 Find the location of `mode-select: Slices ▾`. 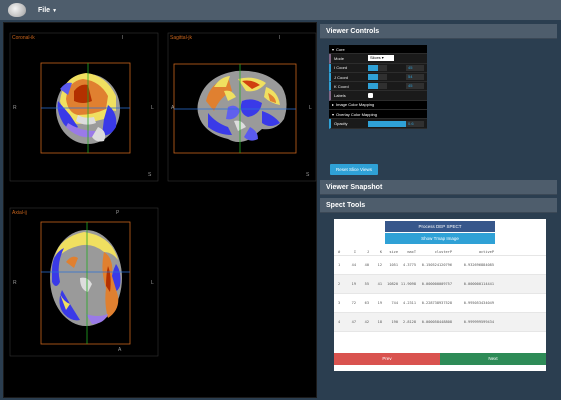

mode-select: Slices ▾ is located at coordinates (381, 58).